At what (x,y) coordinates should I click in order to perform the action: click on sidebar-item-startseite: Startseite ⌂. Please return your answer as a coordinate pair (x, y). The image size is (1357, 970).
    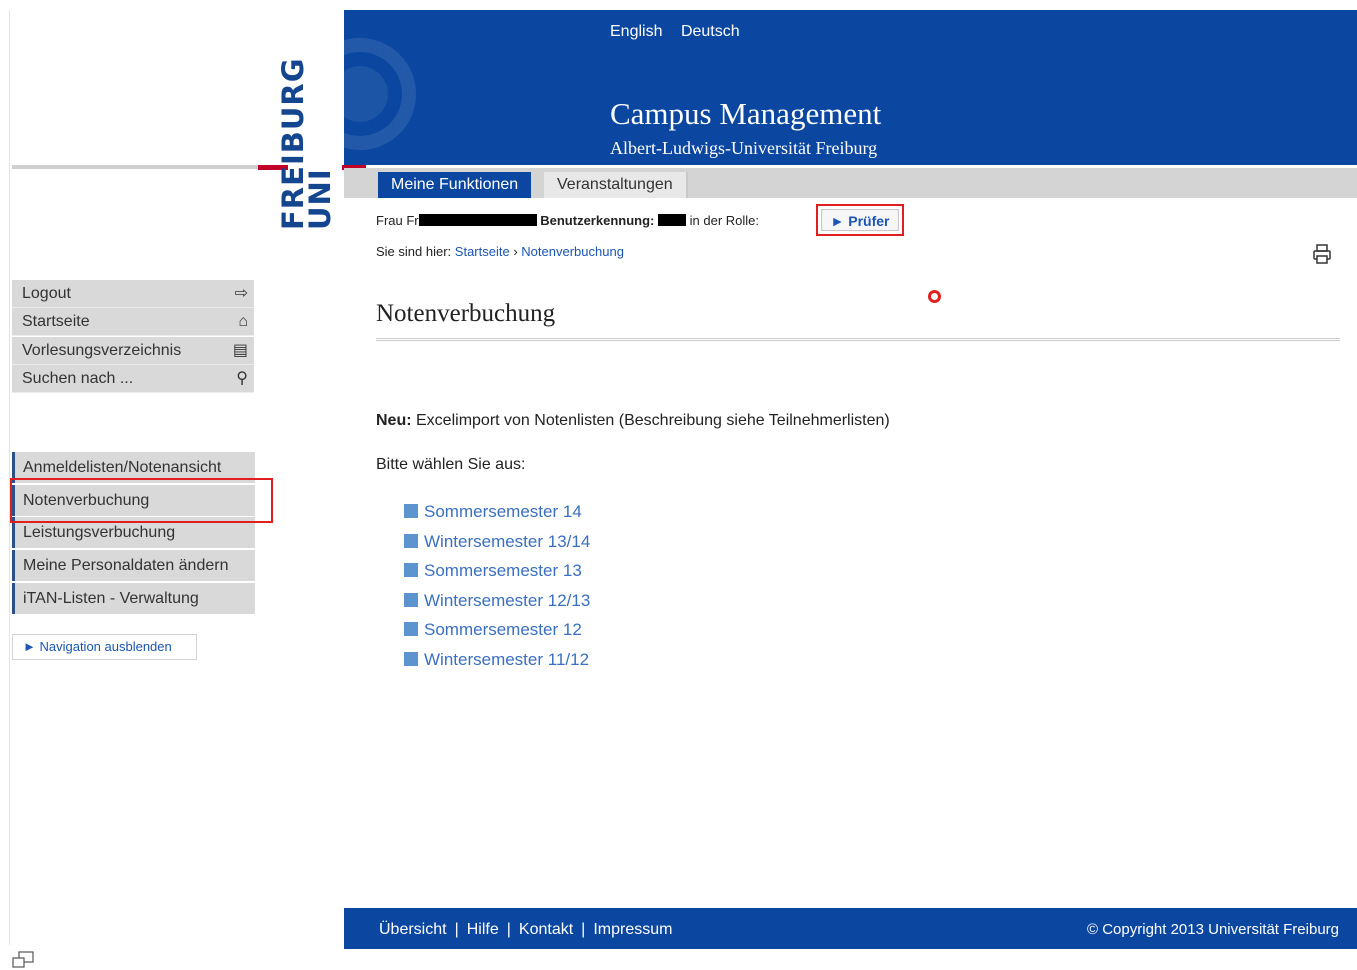
    Looking at the image, I should click on (133, 322).